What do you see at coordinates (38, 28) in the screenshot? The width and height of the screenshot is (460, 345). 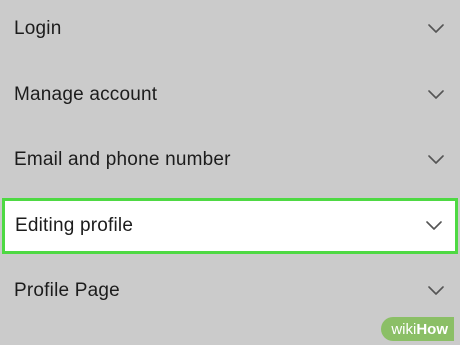 I see `list-item-label: Login` at bounding box center [38, 28].